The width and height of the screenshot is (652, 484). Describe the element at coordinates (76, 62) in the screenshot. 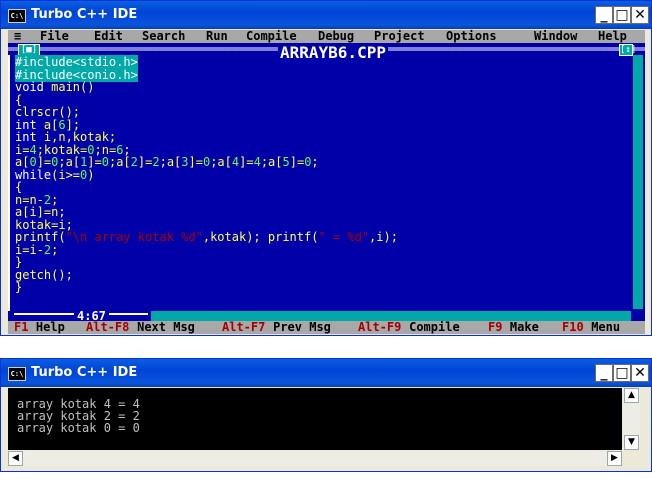

I see `code-token: #include<stdio.h>` at that location.